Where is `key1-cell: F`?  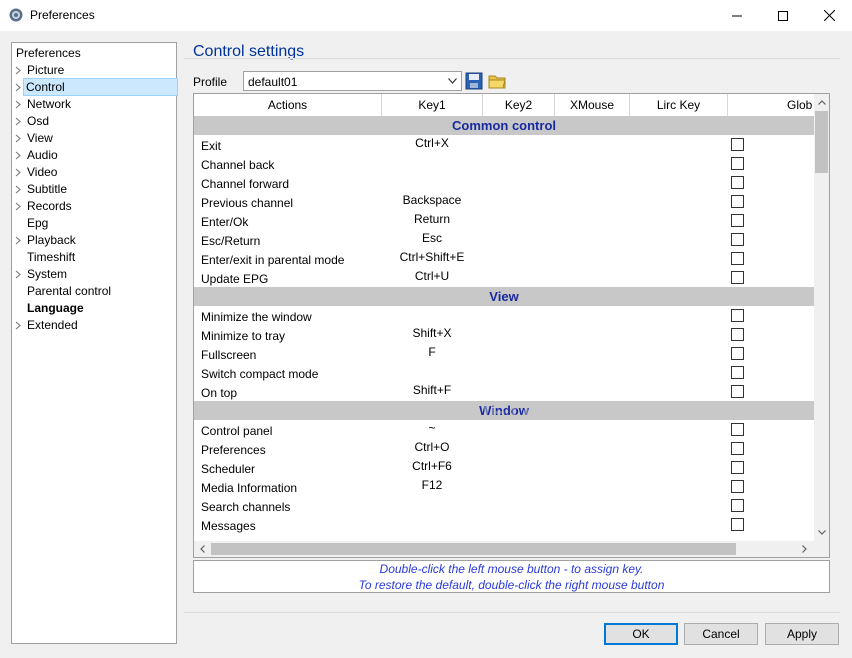
key1-cell: F is located at coordinates (432, 352).